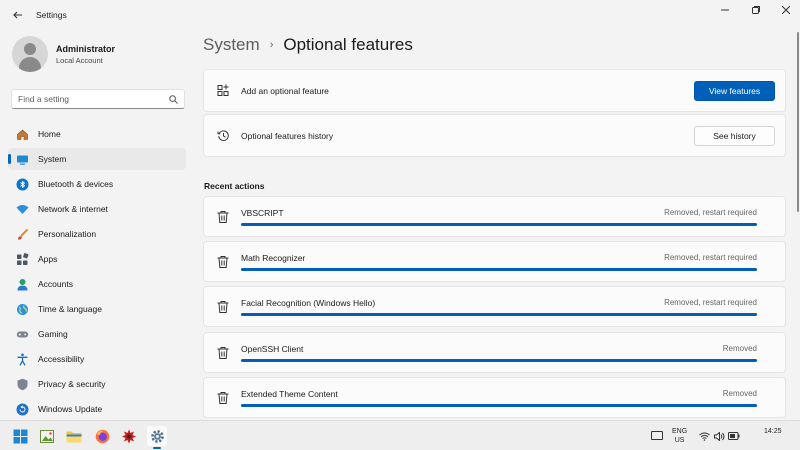  Describe the element at coordinates (289, 394) in the screenshot. I see `action-feature-name: Extended Theme Content` at that location.